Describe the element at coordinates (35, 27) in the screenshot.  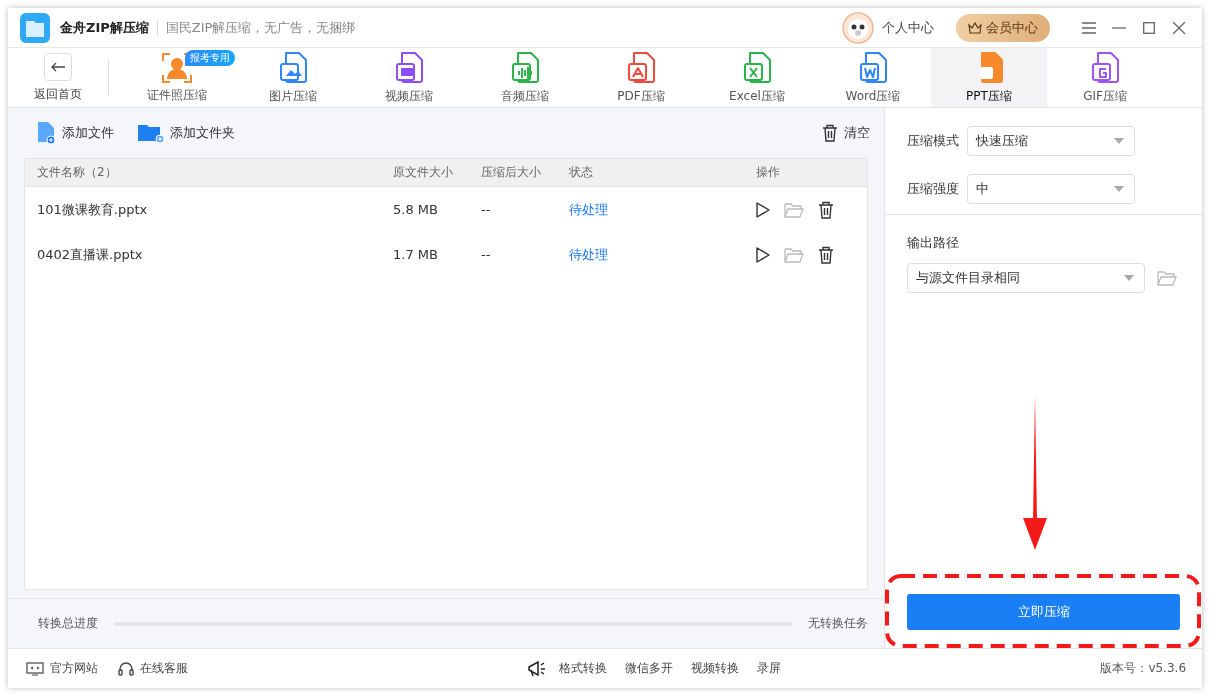
I see `app-logo-icon` at that location.